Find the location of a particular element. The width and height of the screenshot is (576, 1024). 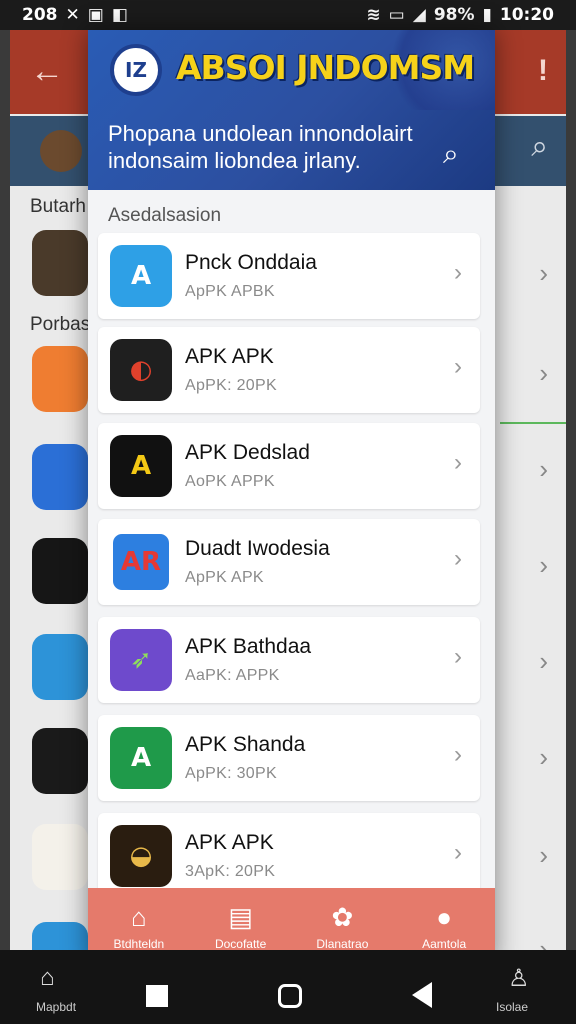

green-a-logo-icon: A is located at coordinates (141, 758).